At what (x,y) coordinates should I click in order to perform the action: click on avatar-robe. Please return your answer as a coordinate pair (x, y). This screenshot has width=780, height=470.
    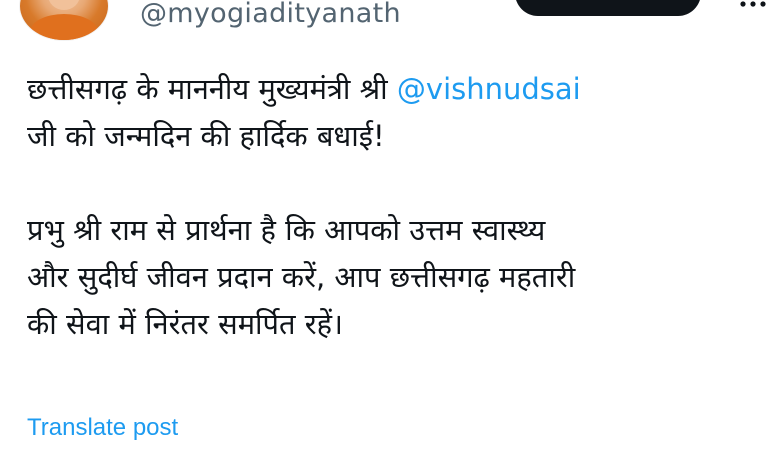
    Looking at the image, I should click on (64, 27).